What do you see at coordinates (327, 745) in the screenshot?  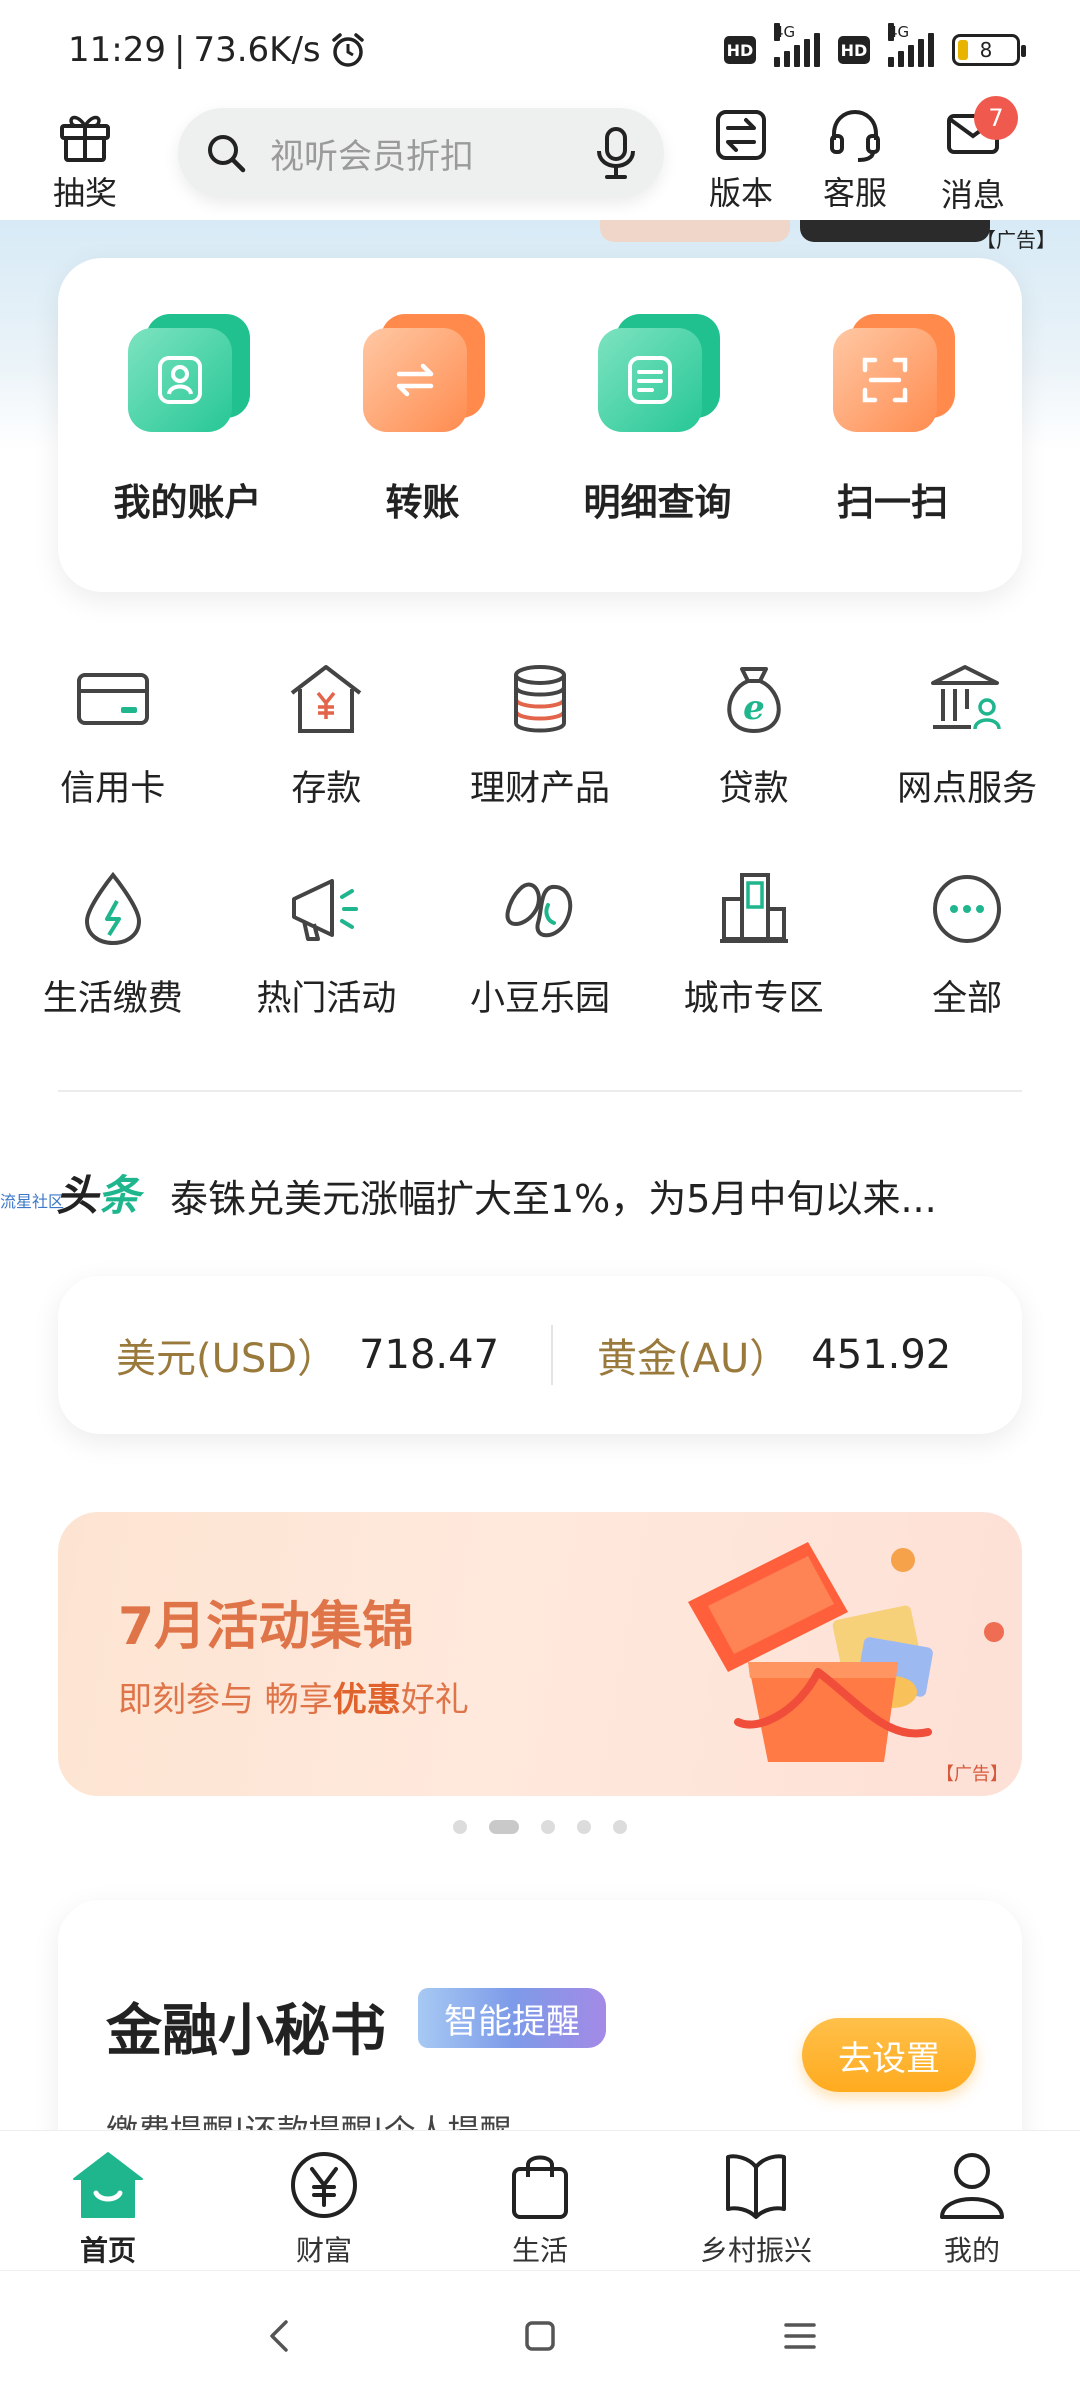 I see `deposit-button: 存款` at bounding box center [327, 745].